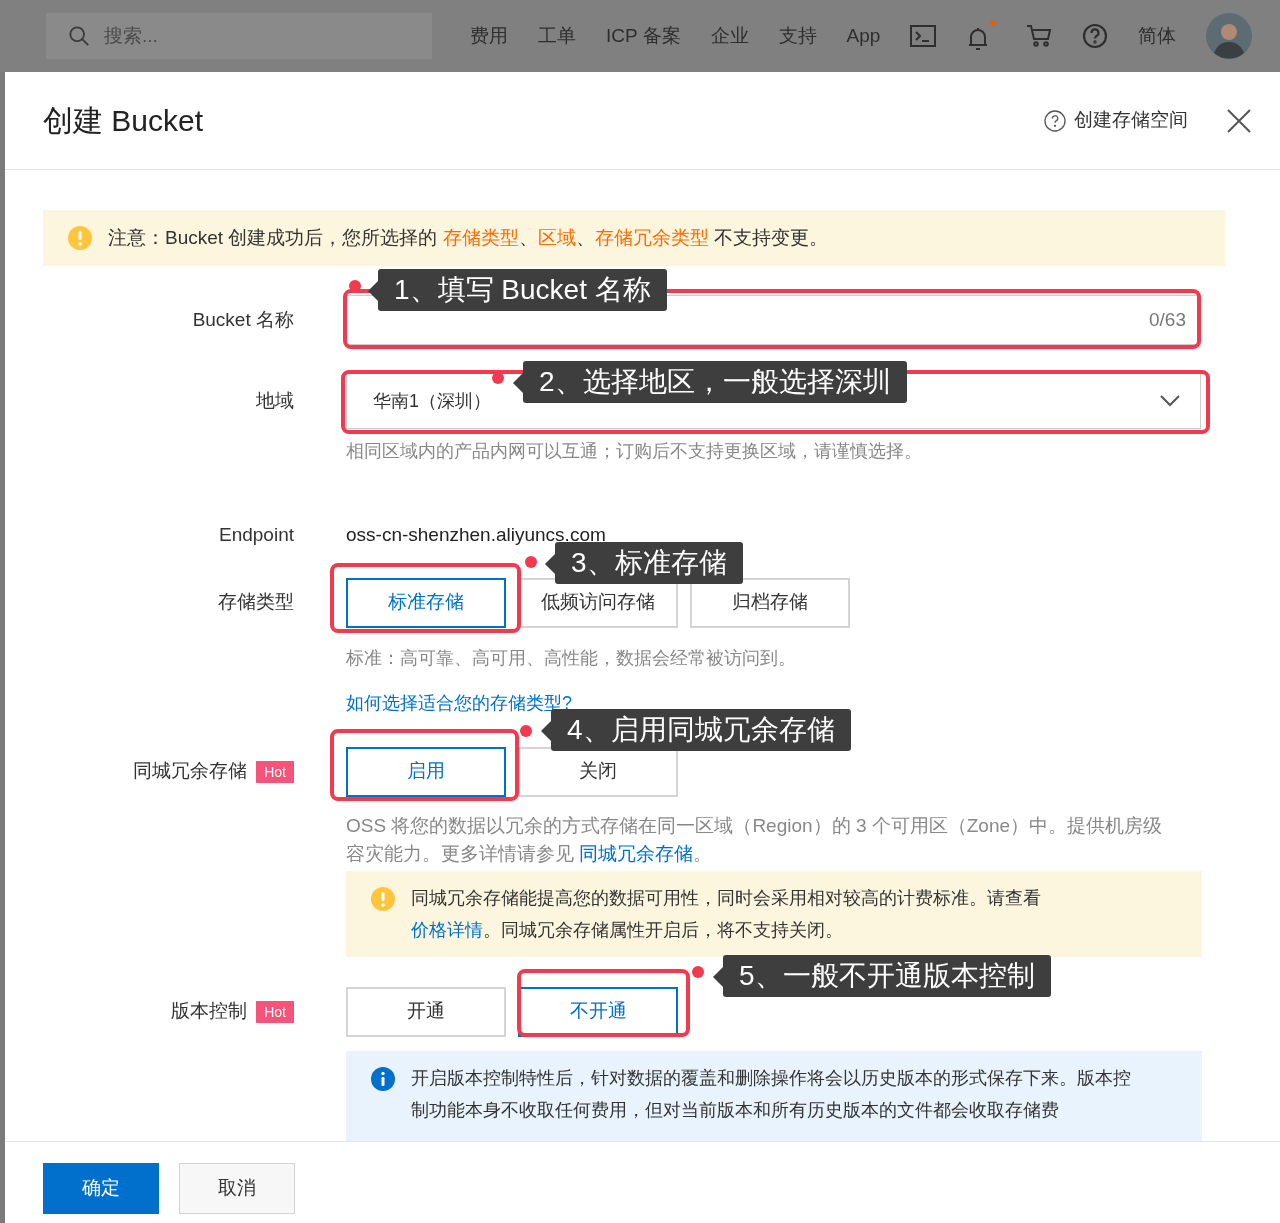 The height and width of the screenshot is (1223, 1280). What do you see at coordinates (726, 914) in the screenshot?
I see `warning-text: 同城冗余存储能提高您的数据可用性，同时会采用相对较高的计费标准。请查看 价格详情。同城冗余存储属性开启后，将不支持关闭。` at bounding box center [726, 914].